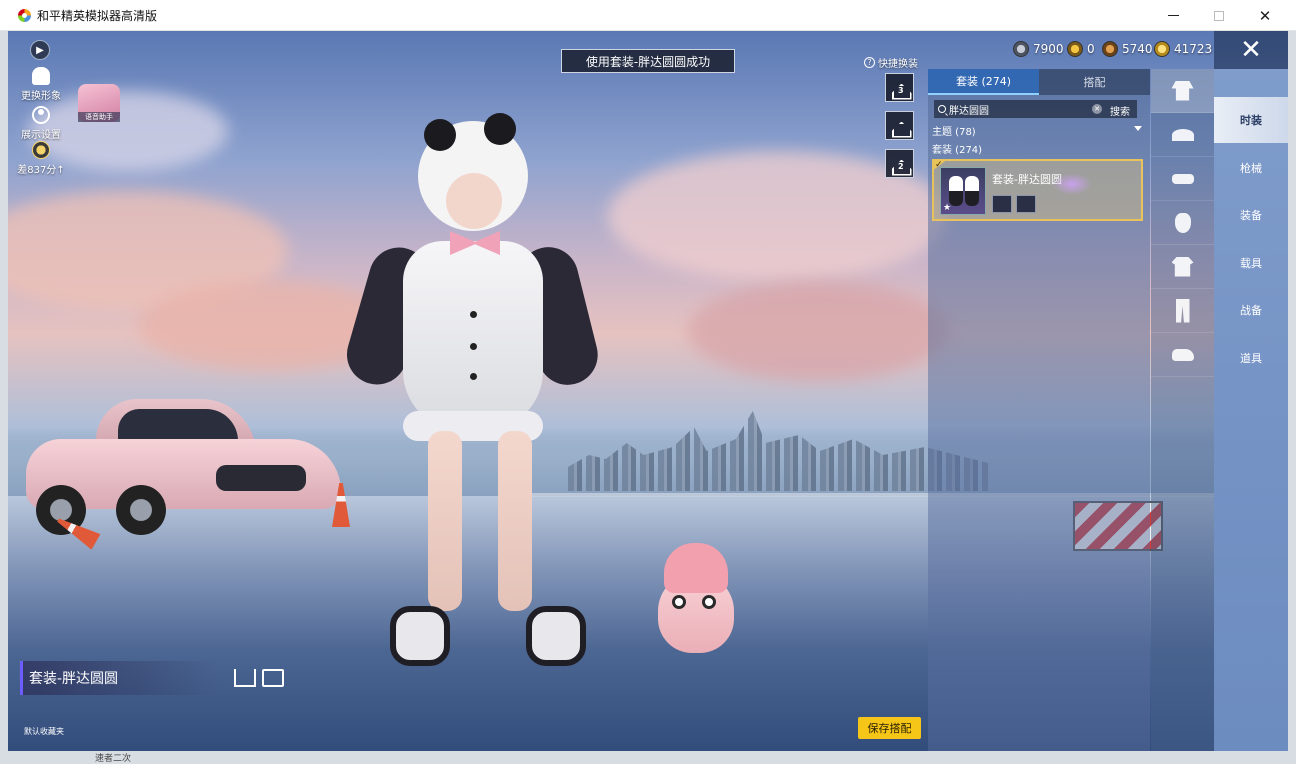  I want to click on outfit-thumbnail: ★, so click(963, 191).